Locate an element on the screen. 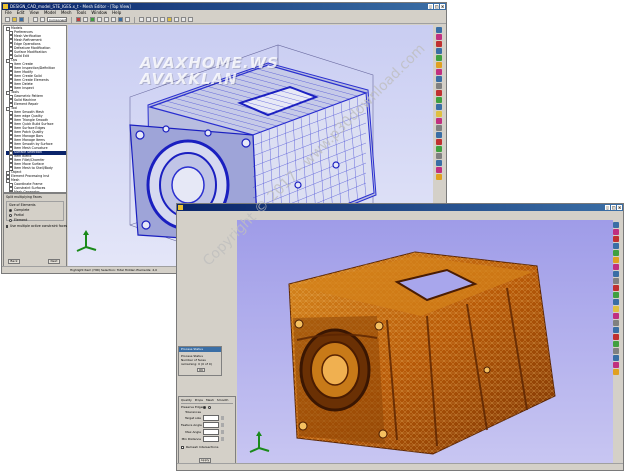 This screenshot has height=473, width=625. tab-quality: Quality is located at coordinates (186, 400).